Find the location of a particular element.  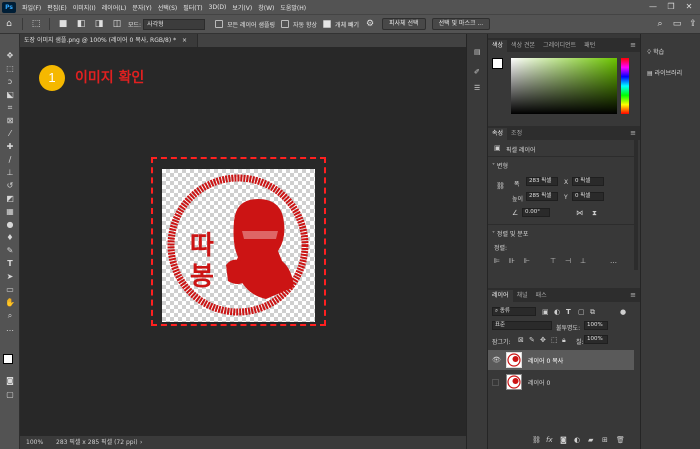

menu-3d: 3D(D) is located at coordinates (218, 7).